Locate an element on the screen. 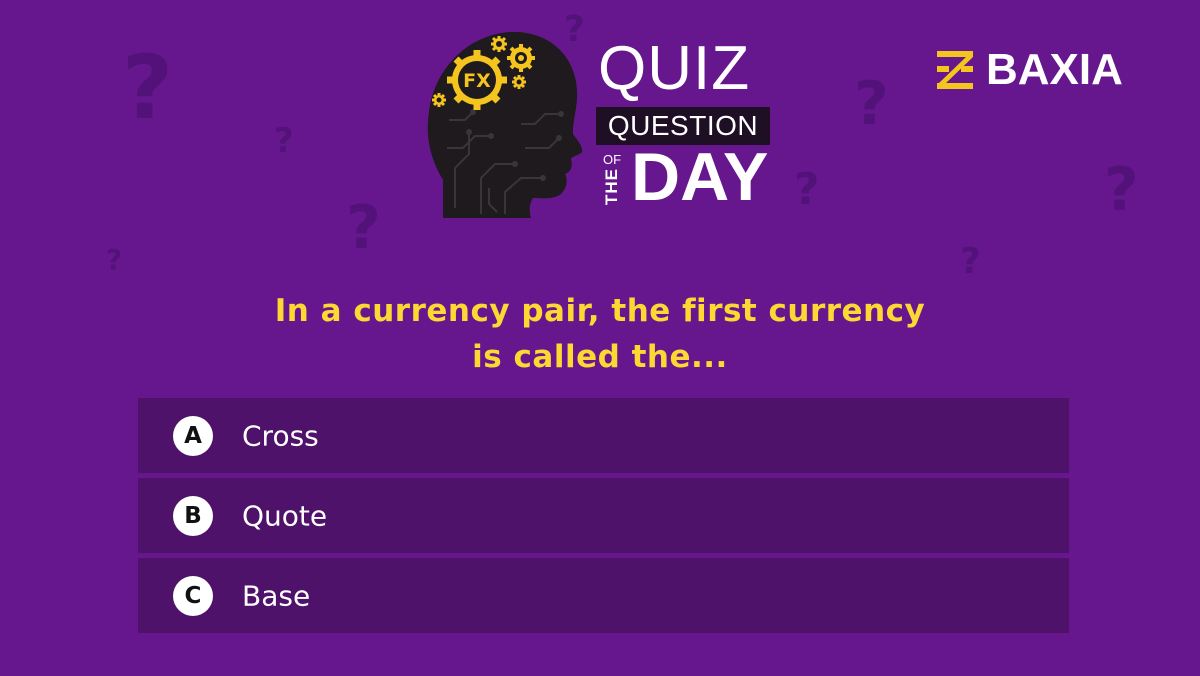 This screenshot has width=1200, height=676. brand-name: BAXIA is located at coordinates (1054, 69).